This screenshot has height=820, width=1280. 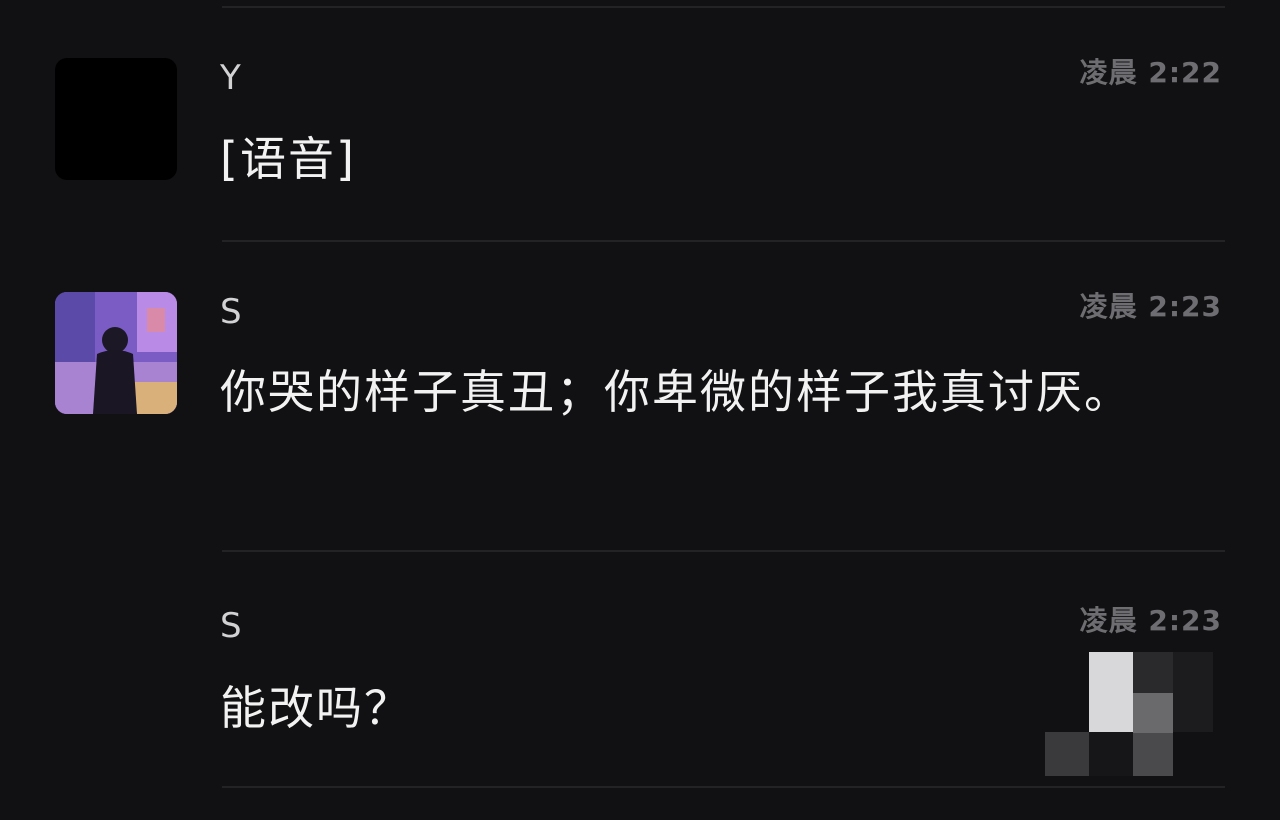 I want to click on mosaic-overlay, so click(x=1130, y=704).